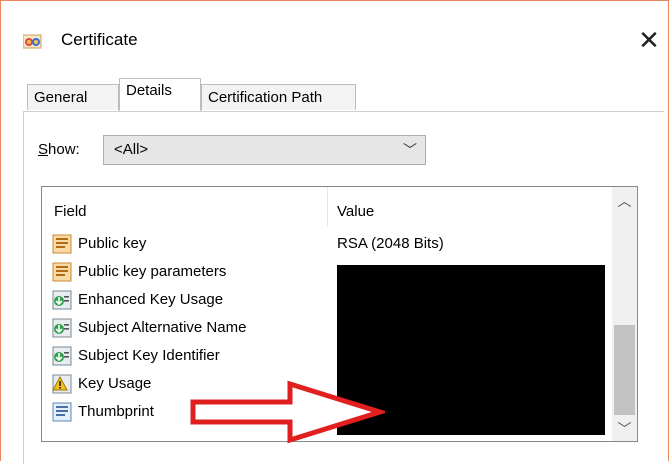 This screenshot has width=669, height=464. Describe the element at coordinates (334, 31) in the screenshot. I see `title-bar: Certificate ✕` at that location.